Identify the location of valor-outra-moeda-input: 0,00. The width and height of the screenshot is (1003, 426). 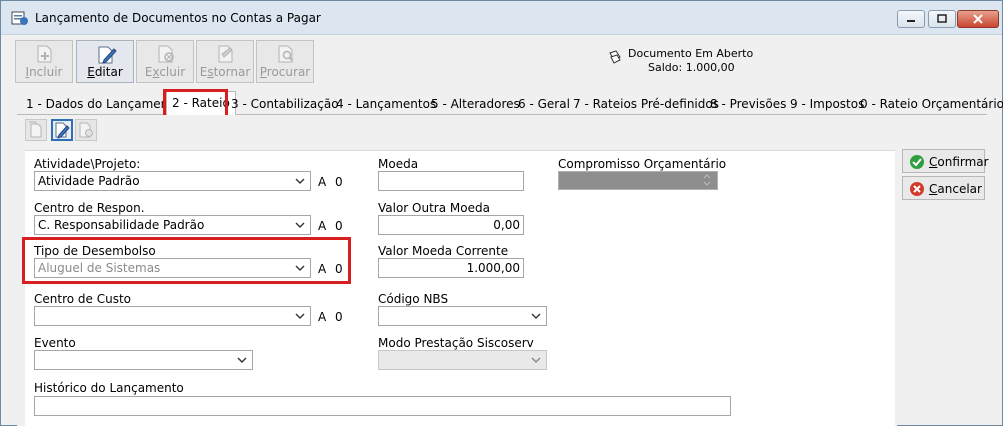
(451, 225).